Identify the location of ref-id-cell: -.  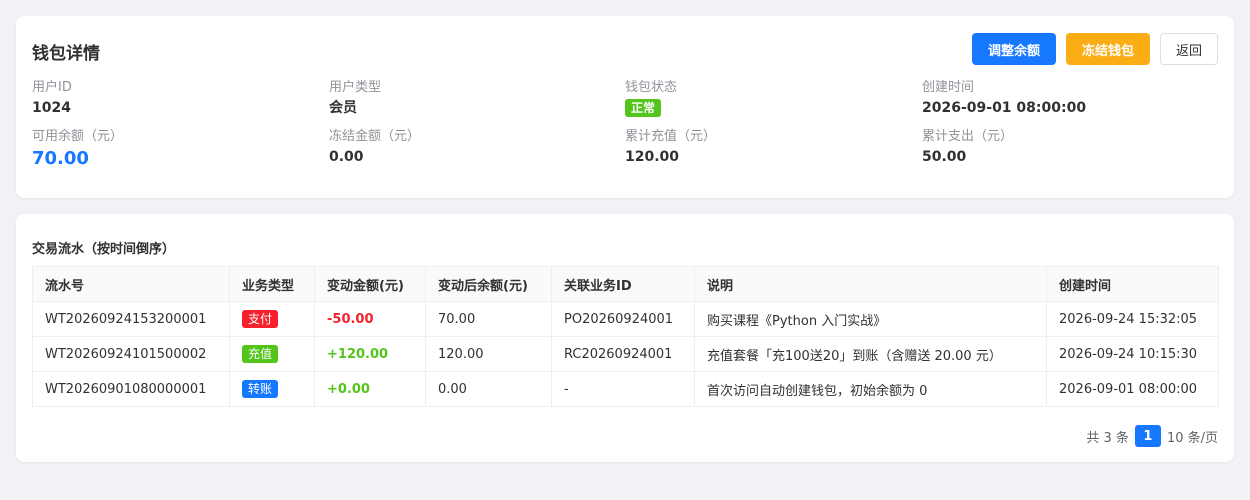
(623, 389).